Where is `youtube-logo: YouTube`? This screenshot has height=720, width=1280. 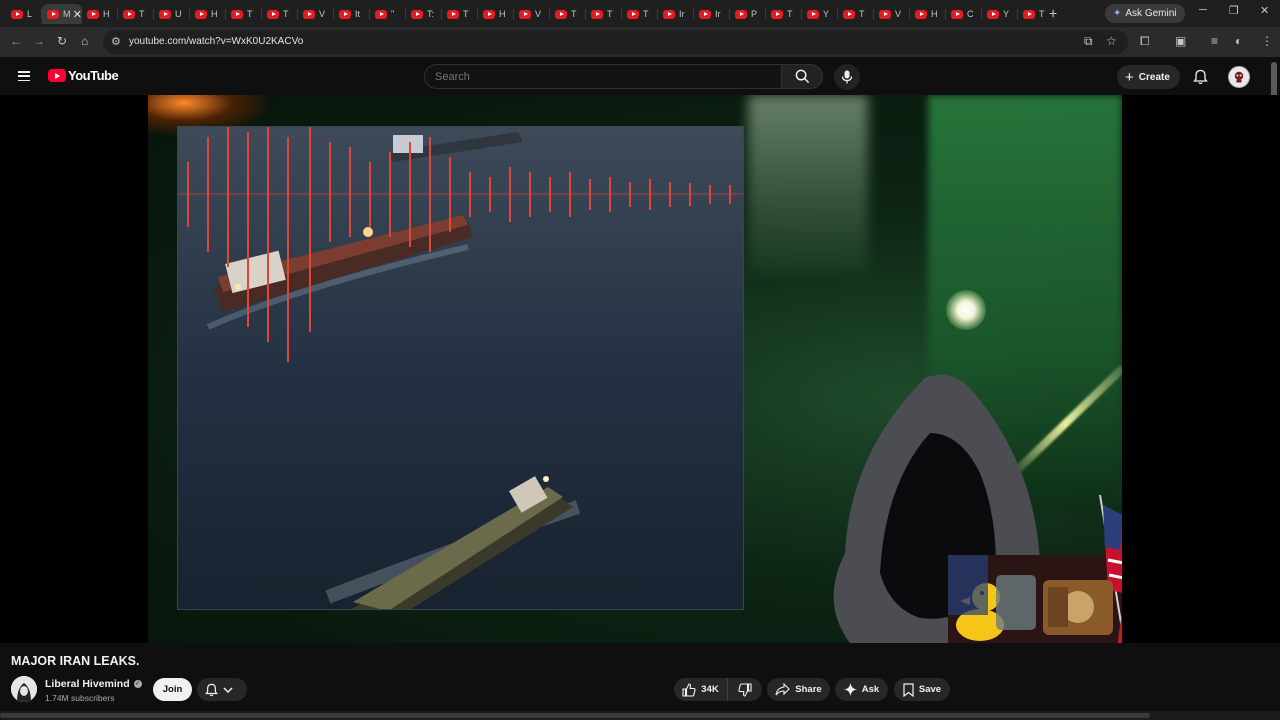 youtube-logo: YouTube is located at coordinates (83, 75).